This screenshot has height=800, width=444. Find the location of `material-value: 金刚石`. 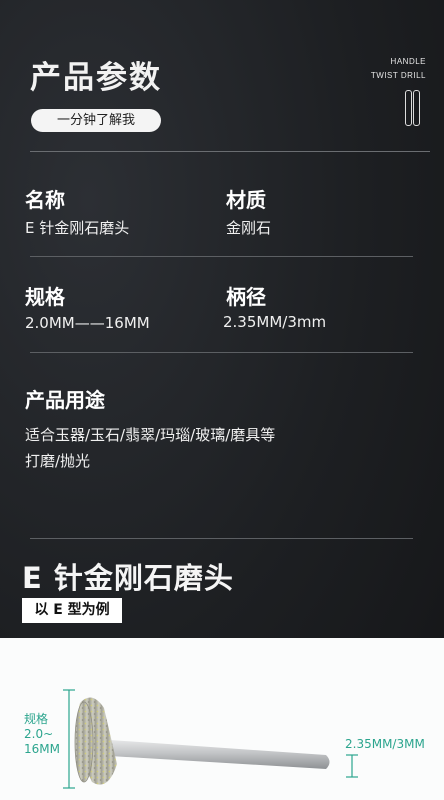

material-value: 金刚石 is located at coordinates (249, 228).